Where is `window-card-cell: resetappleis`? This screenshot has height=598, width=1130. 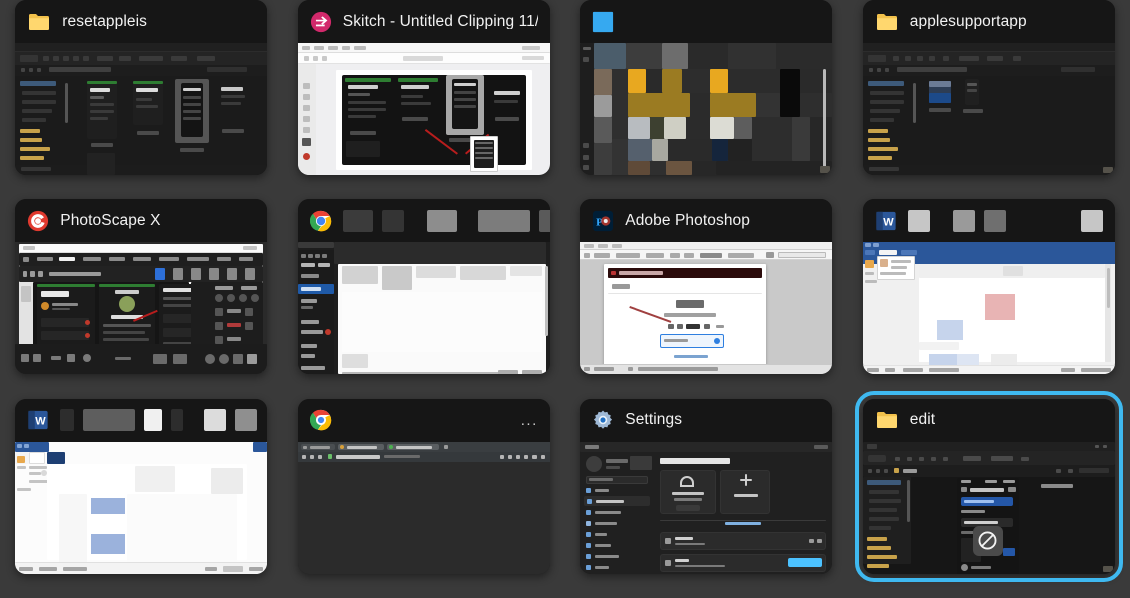
window-card-cell: resetappleis is located at coordinates (141, 99).